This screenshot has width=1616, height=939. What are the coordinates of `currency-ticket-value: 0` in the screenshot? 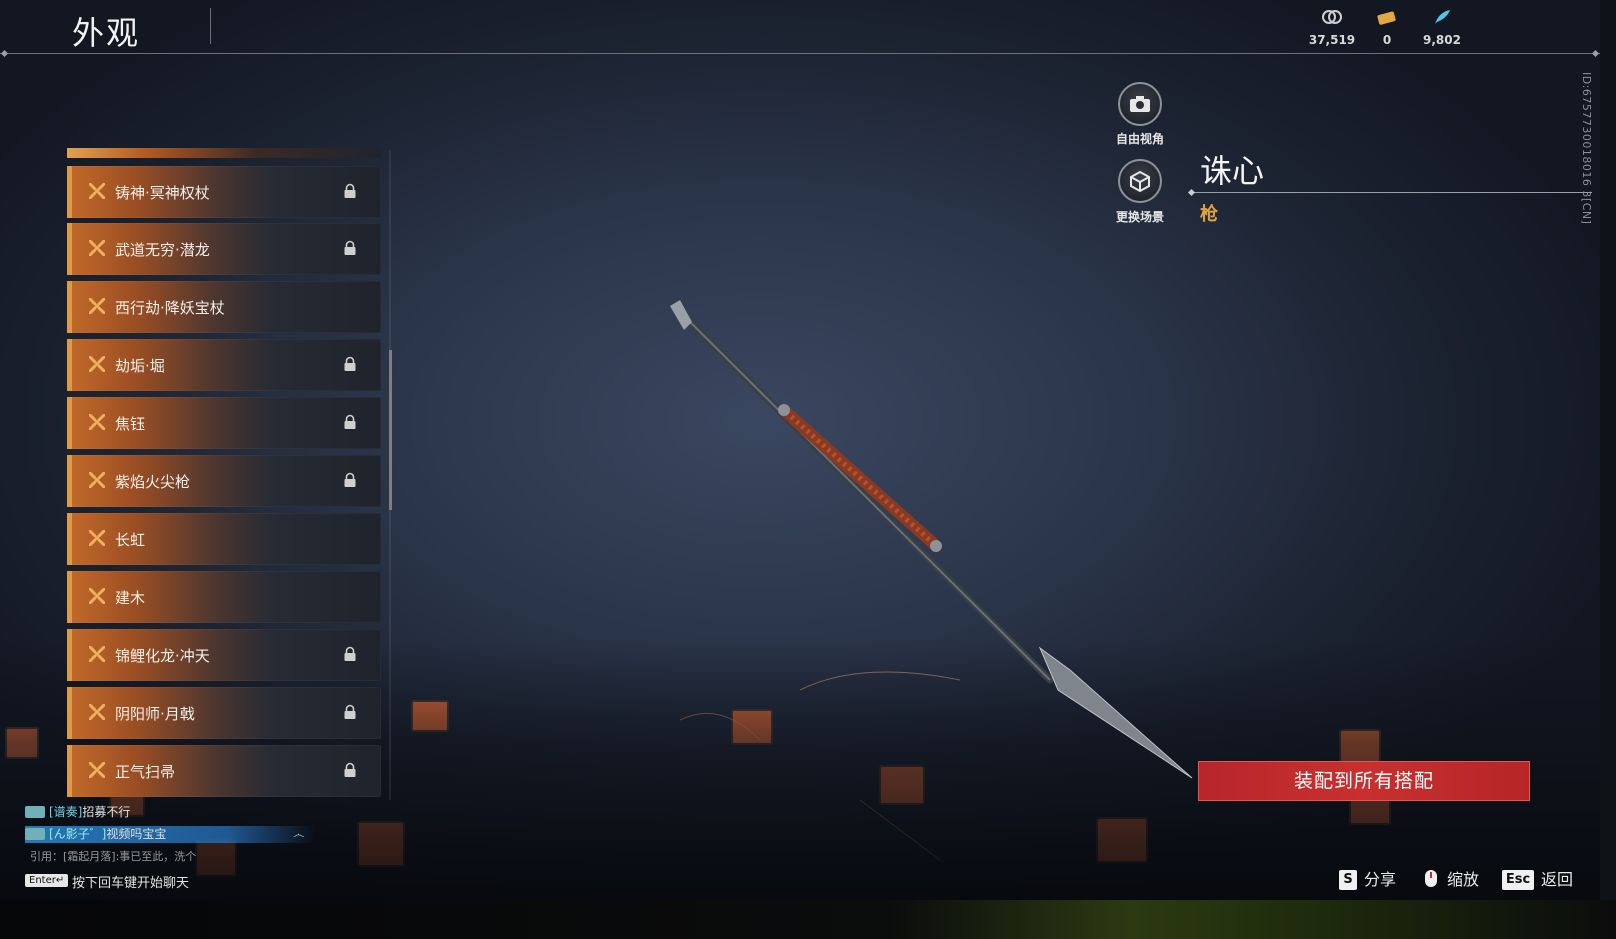 It's located at (1387, 40).